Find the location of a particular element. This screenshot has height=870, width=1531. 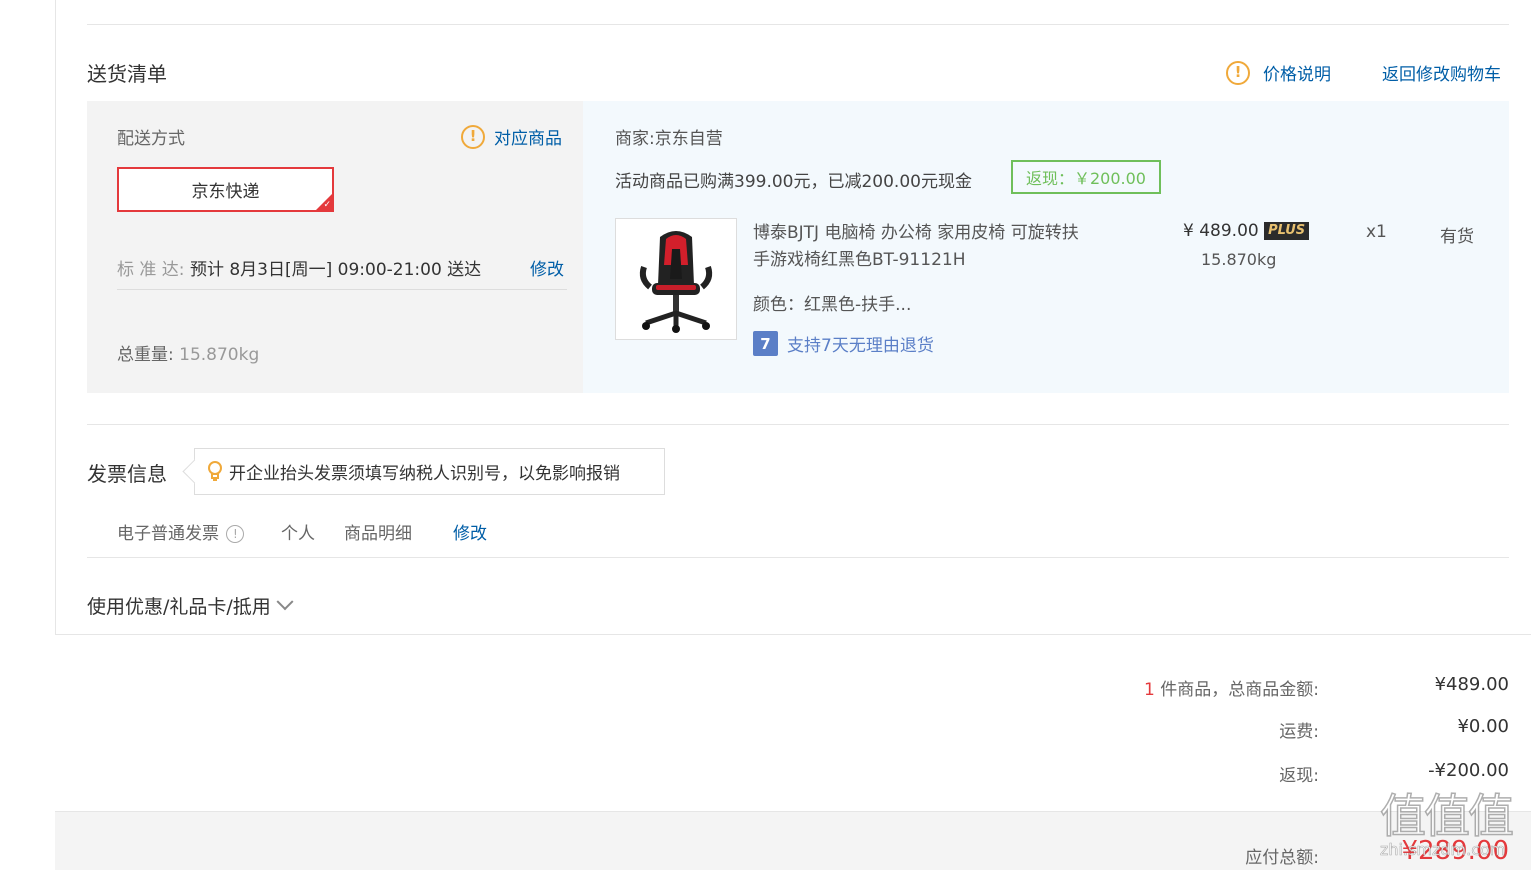

shipping-fee-label: 运费: is located at coordinates (1299, 732).